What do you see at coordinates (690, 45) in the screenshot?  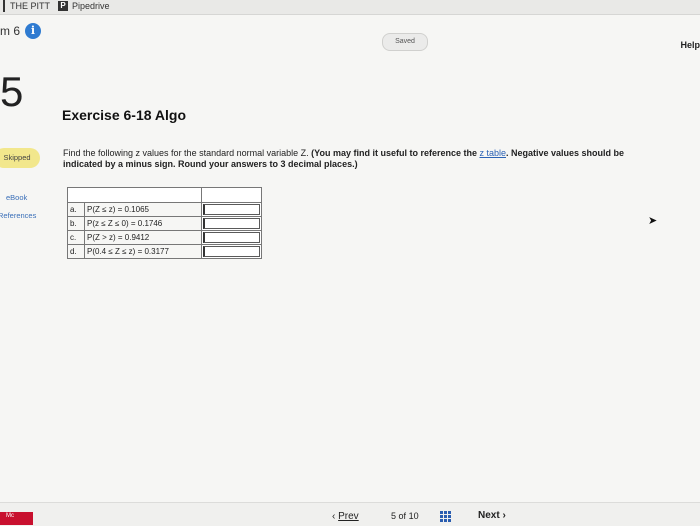 I see `help-link: Help` at bounding box center [690, 45].